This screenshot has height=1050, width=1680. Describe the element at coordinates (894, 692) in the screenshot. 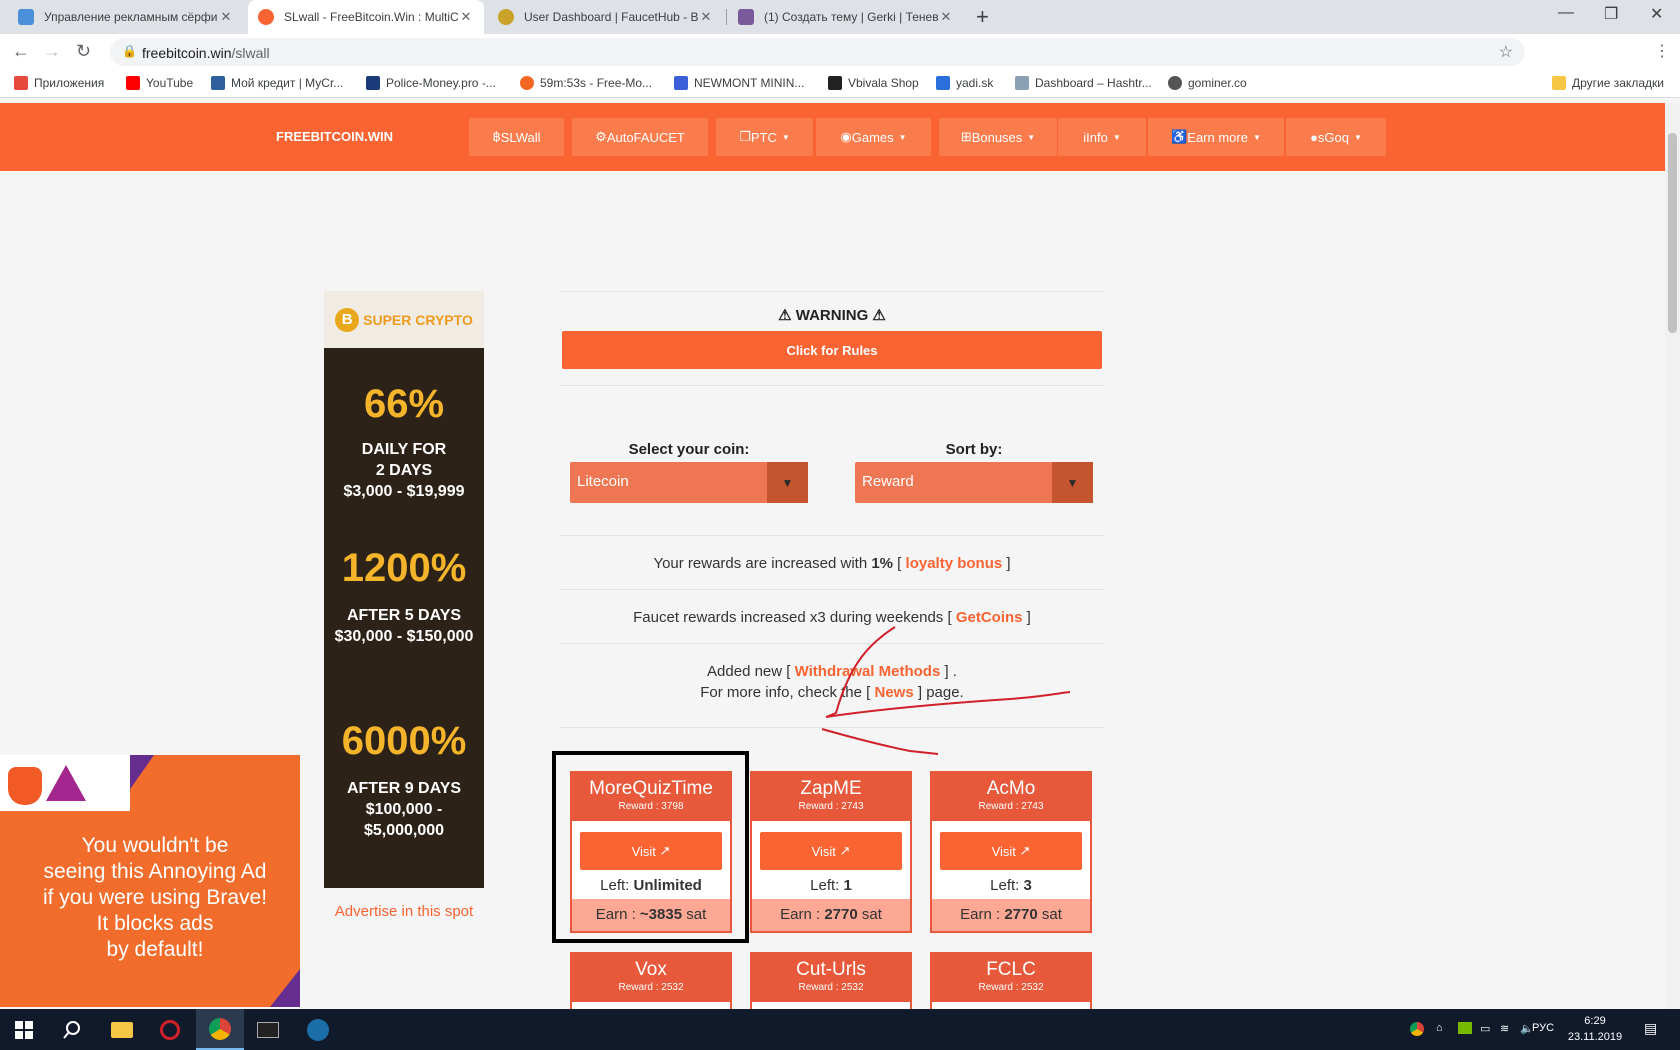

I see `news-link: News` at that location.